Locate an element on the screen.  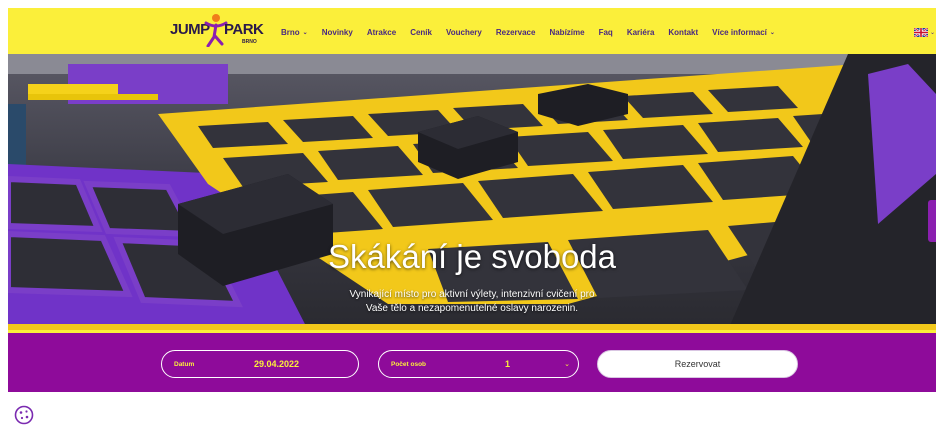
nav-item-label: Novinky is located at coordinates (337, 32).